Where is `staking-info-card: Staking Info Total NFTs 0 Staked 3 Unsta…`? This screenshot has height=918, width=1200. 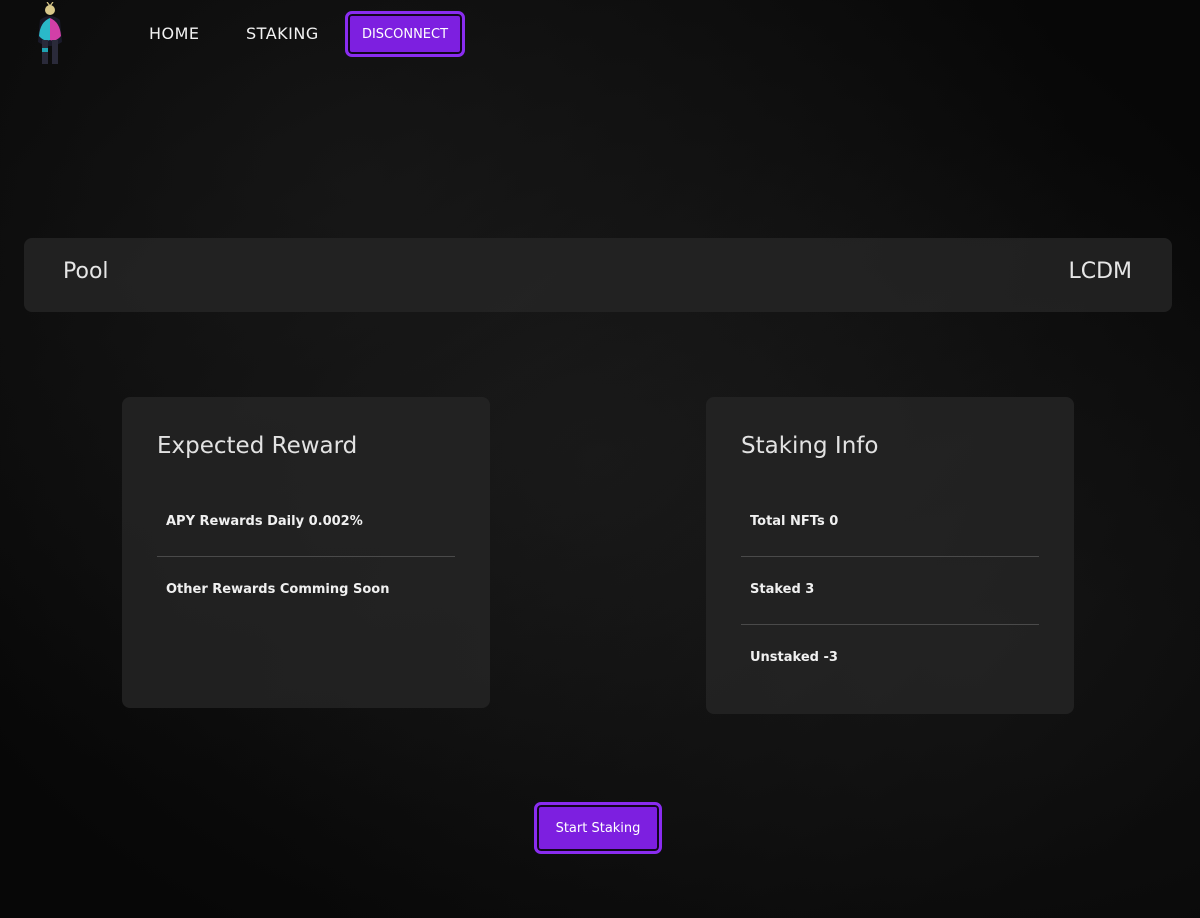
staking-info-card: Staking Info Total NFTs 0 Staked 3 Unsta… is located at coordinates (890, 555).